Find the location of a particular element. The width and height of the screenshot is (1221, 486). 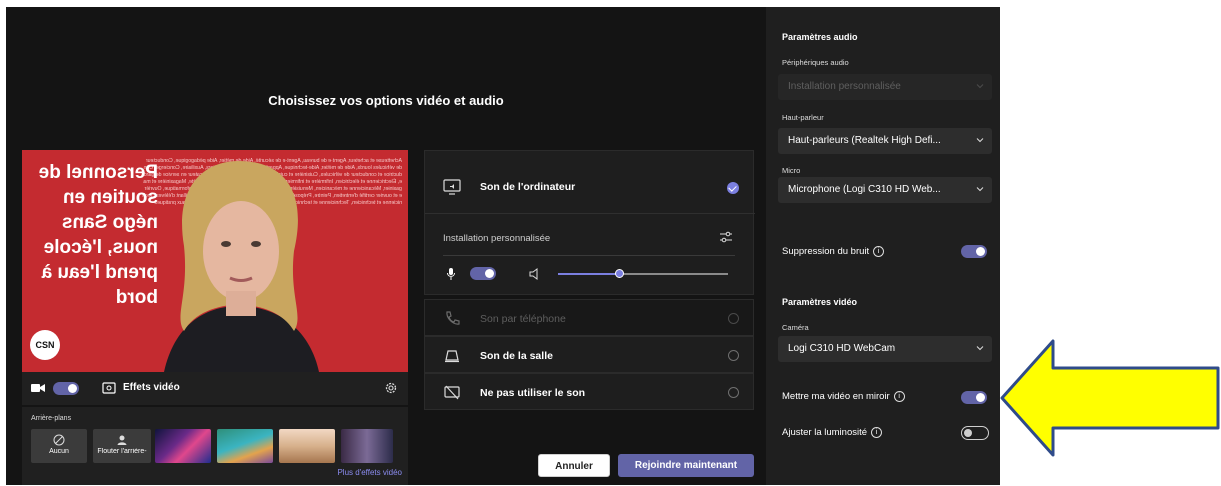

noise-suppression-row: Suppression du bruit i is located at coordinates (833, 252).